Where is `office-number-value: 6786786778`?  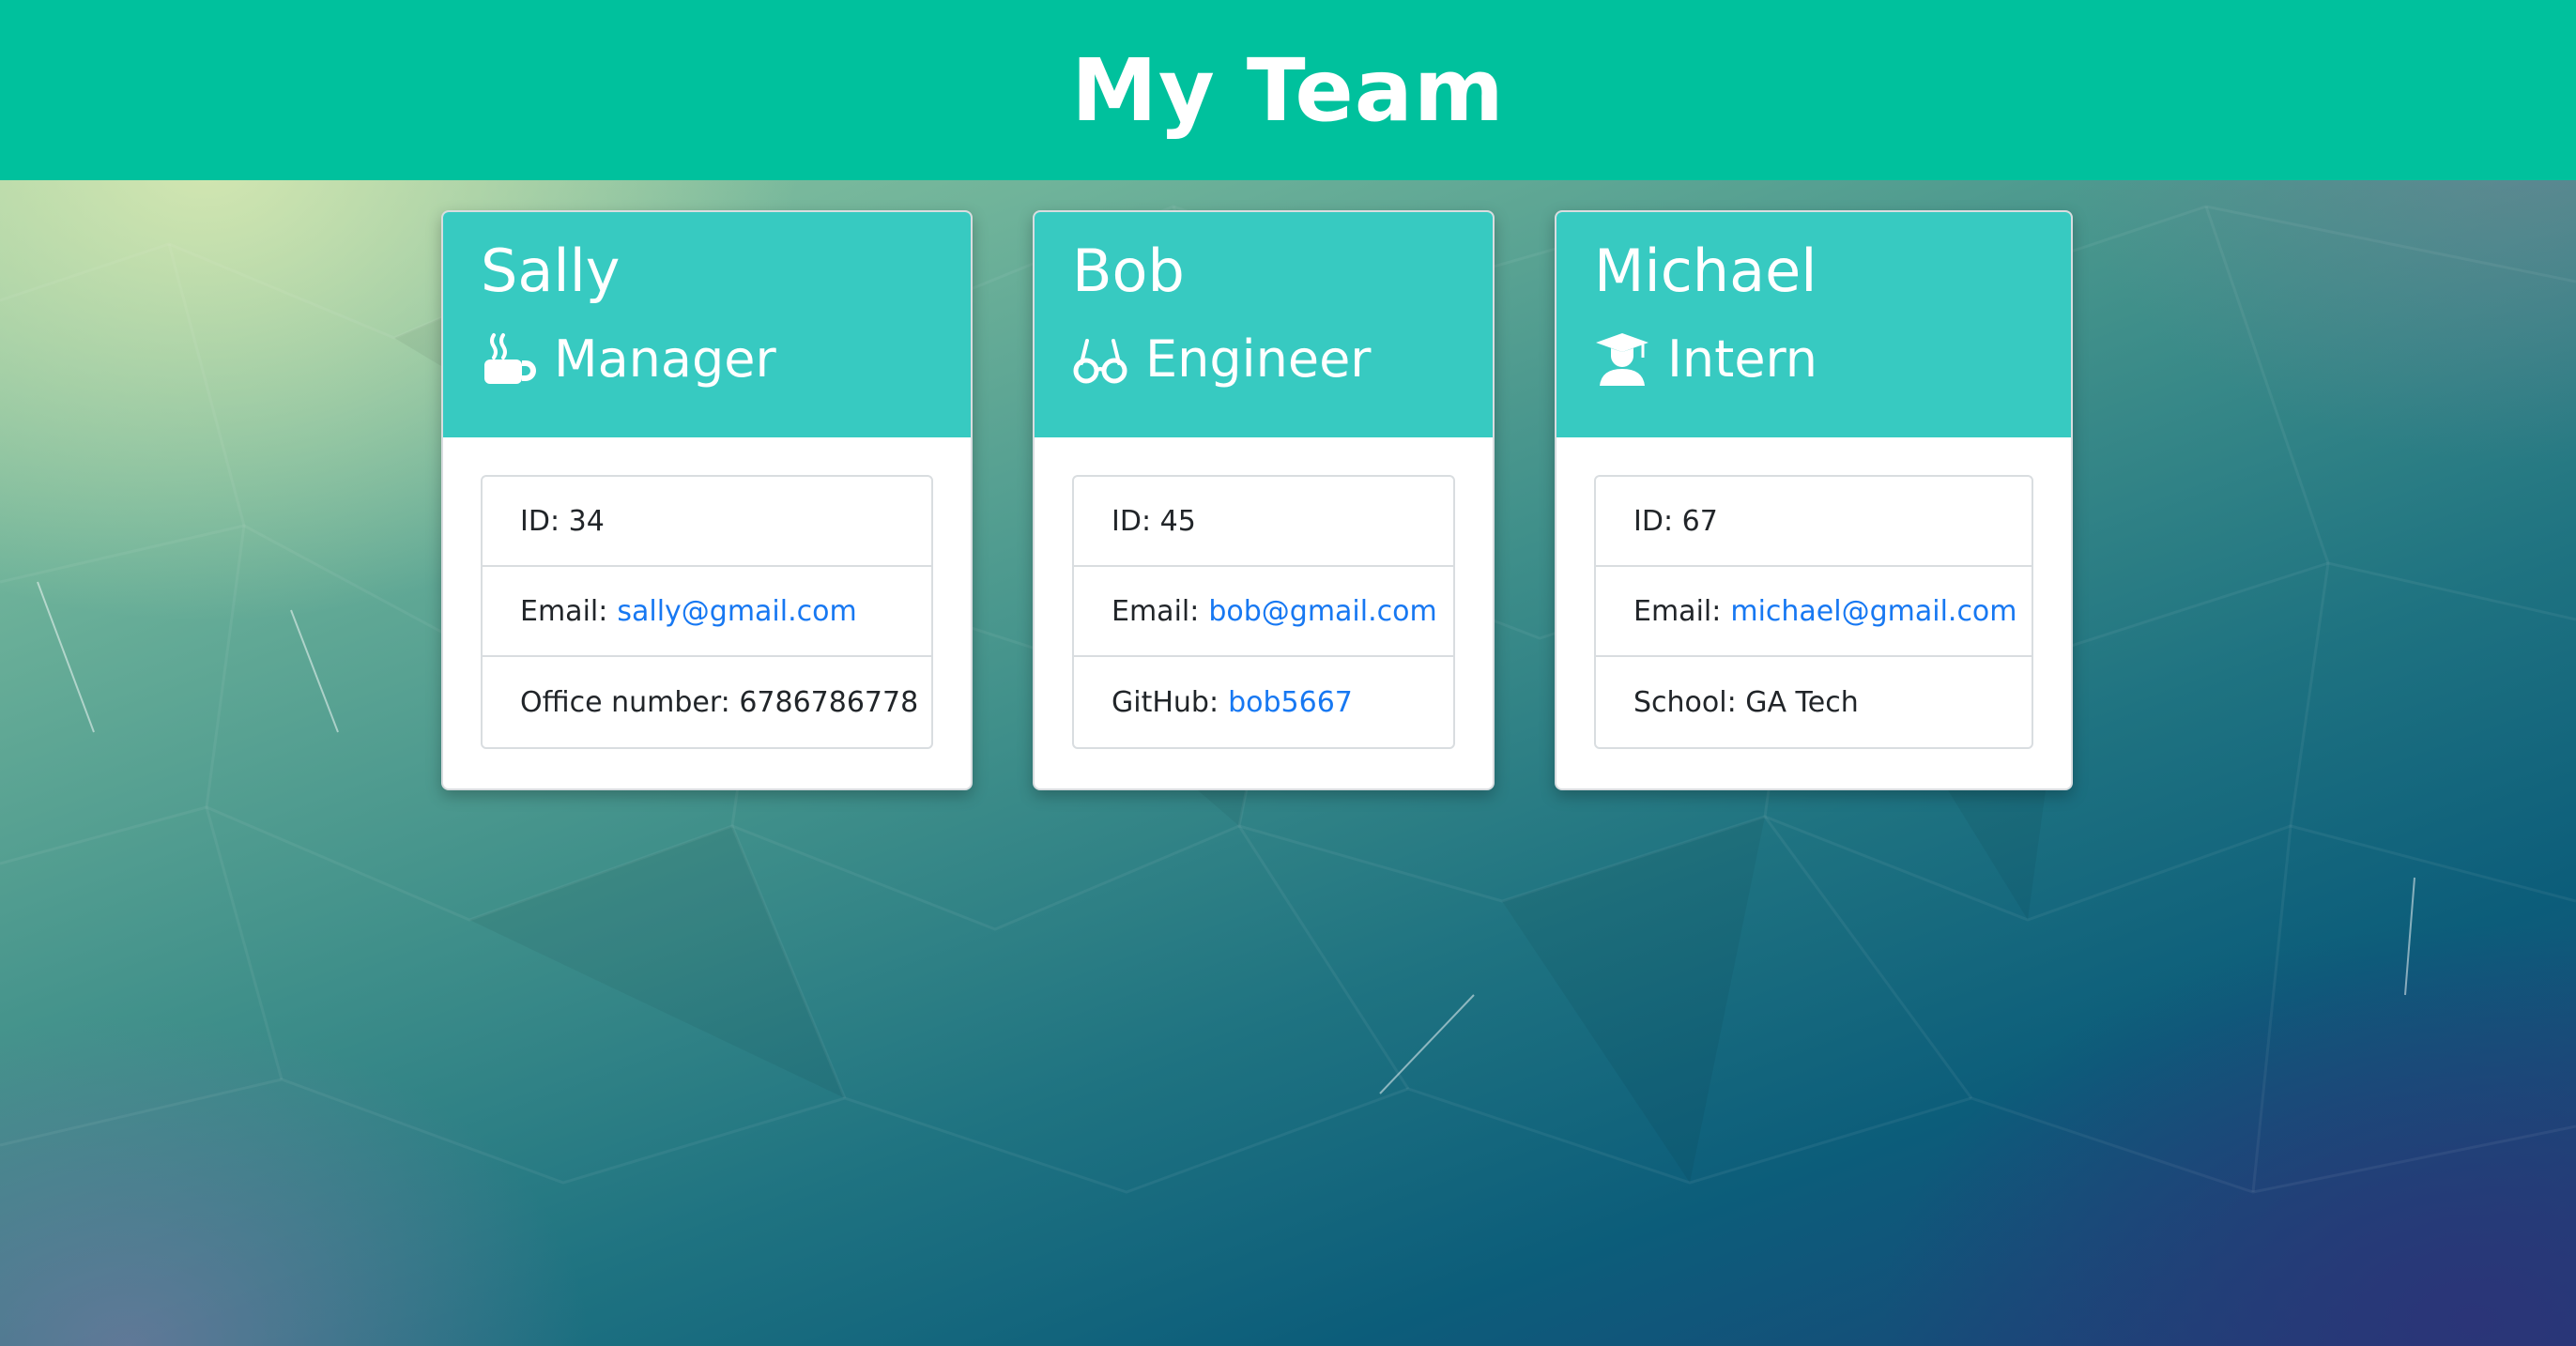 office-number-value: 6786786778 is located at coordinates (829, 702).